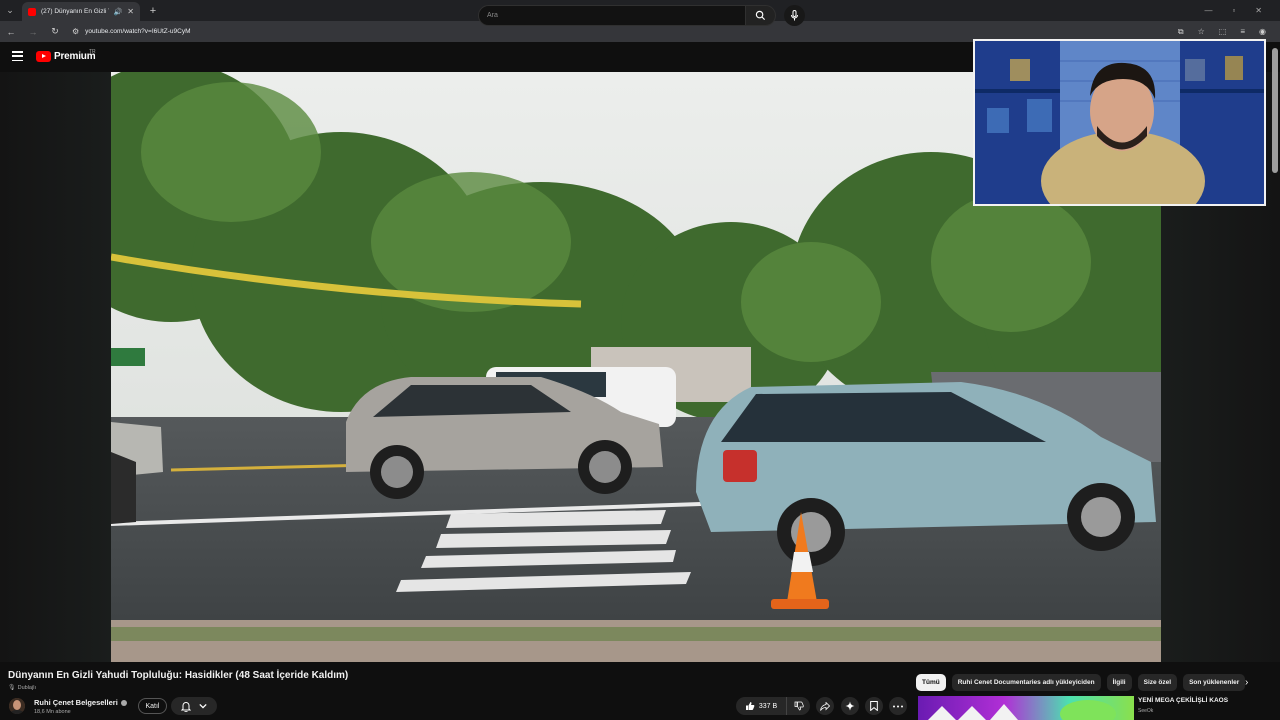 Image resolution: width=1280 pixels, height=720 pixels. I want to click on search-button, so click(761, 15).